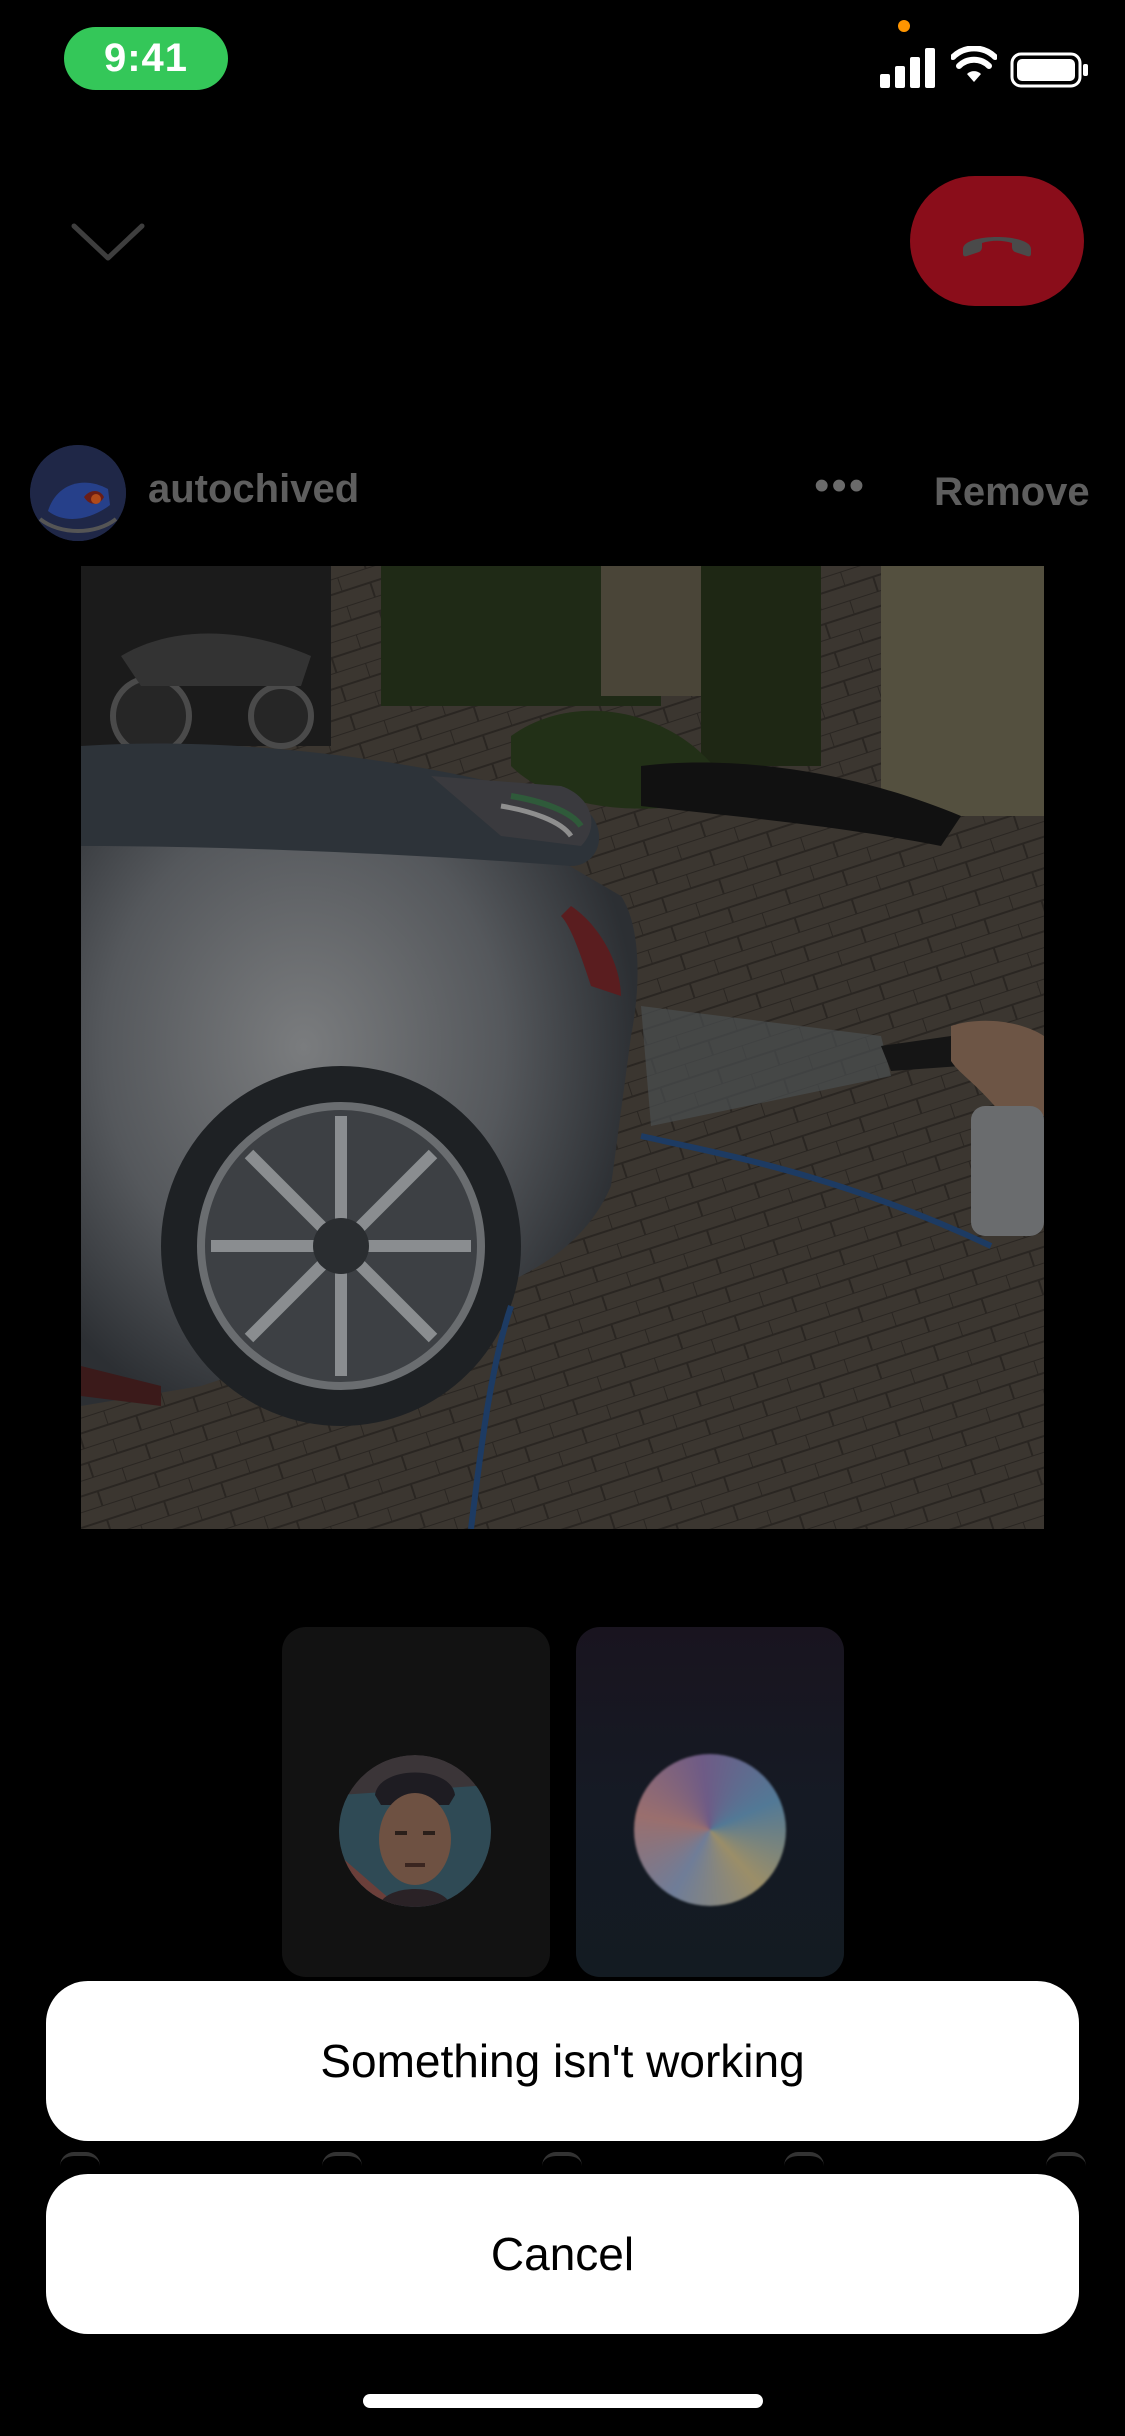 The height and width of the screenshot is (2436, 1125). What do you see at coordinates (1012, 492) in the screenshot?
I see `remove-button: Remove` at bounding box center [1012, 492].